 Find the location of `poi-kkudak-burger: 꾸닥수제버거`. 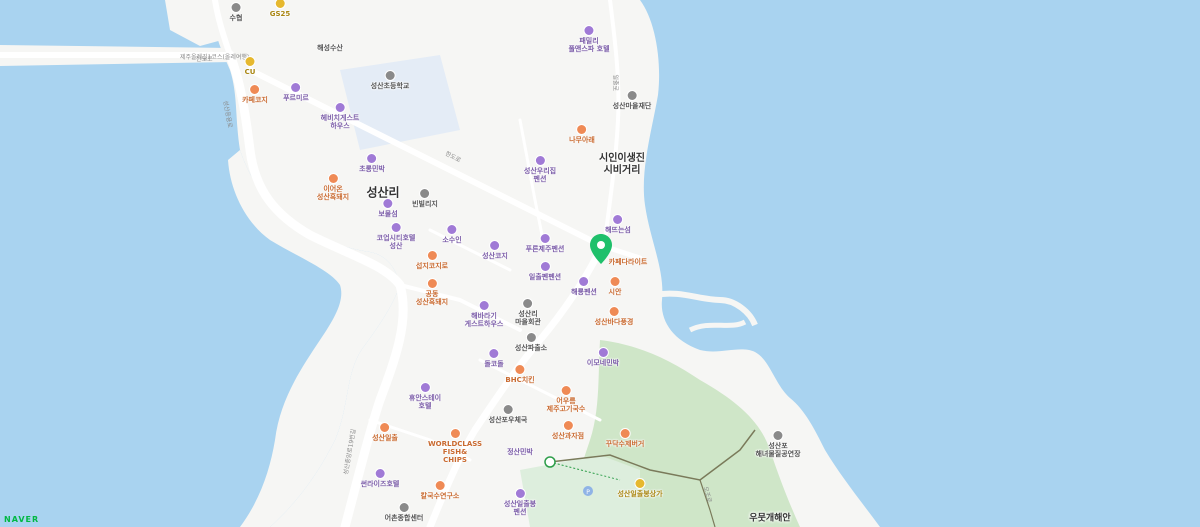

poi-kkudak-burger: 꾸닥수제버거 is located at coordinates (625, 438).